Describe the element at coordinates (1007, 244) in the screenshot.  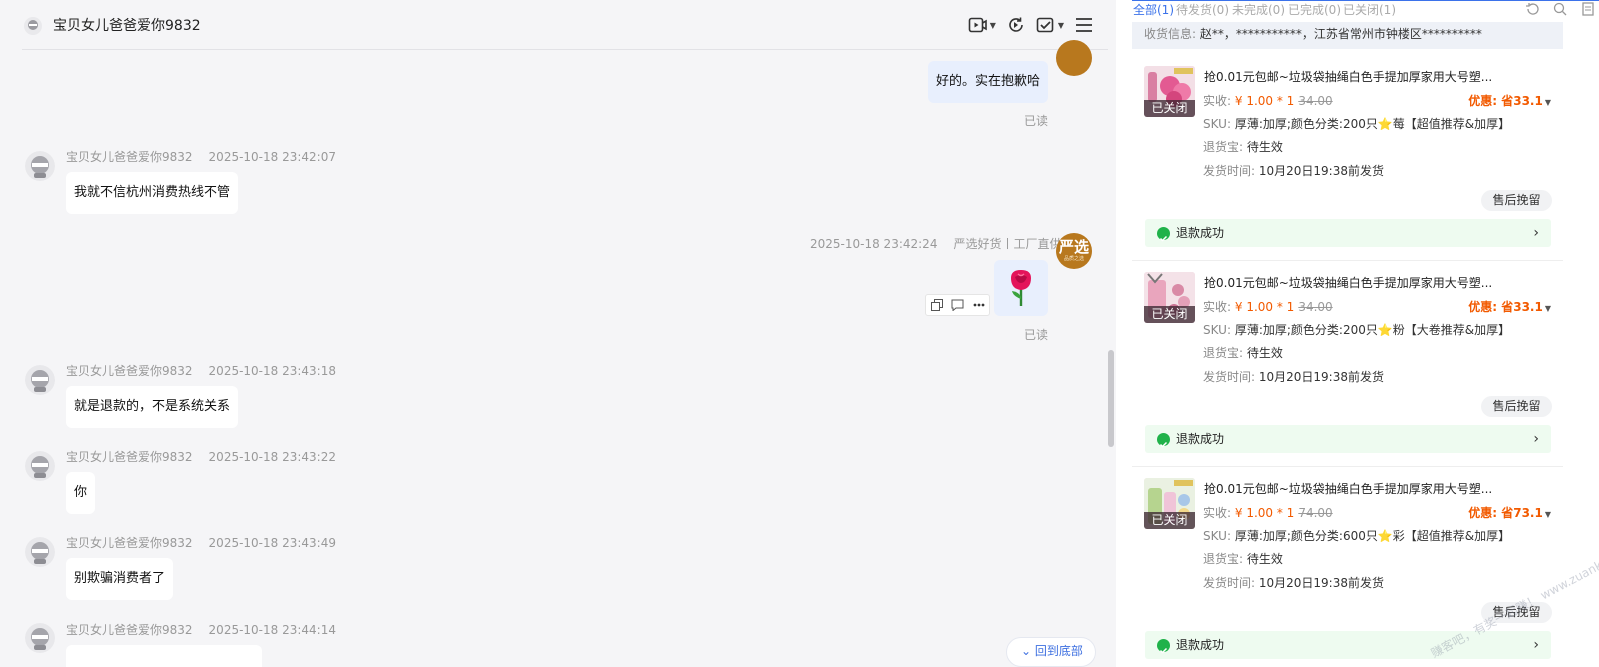
I see `sender-name: 严选好货丨工厂直供` at that location.